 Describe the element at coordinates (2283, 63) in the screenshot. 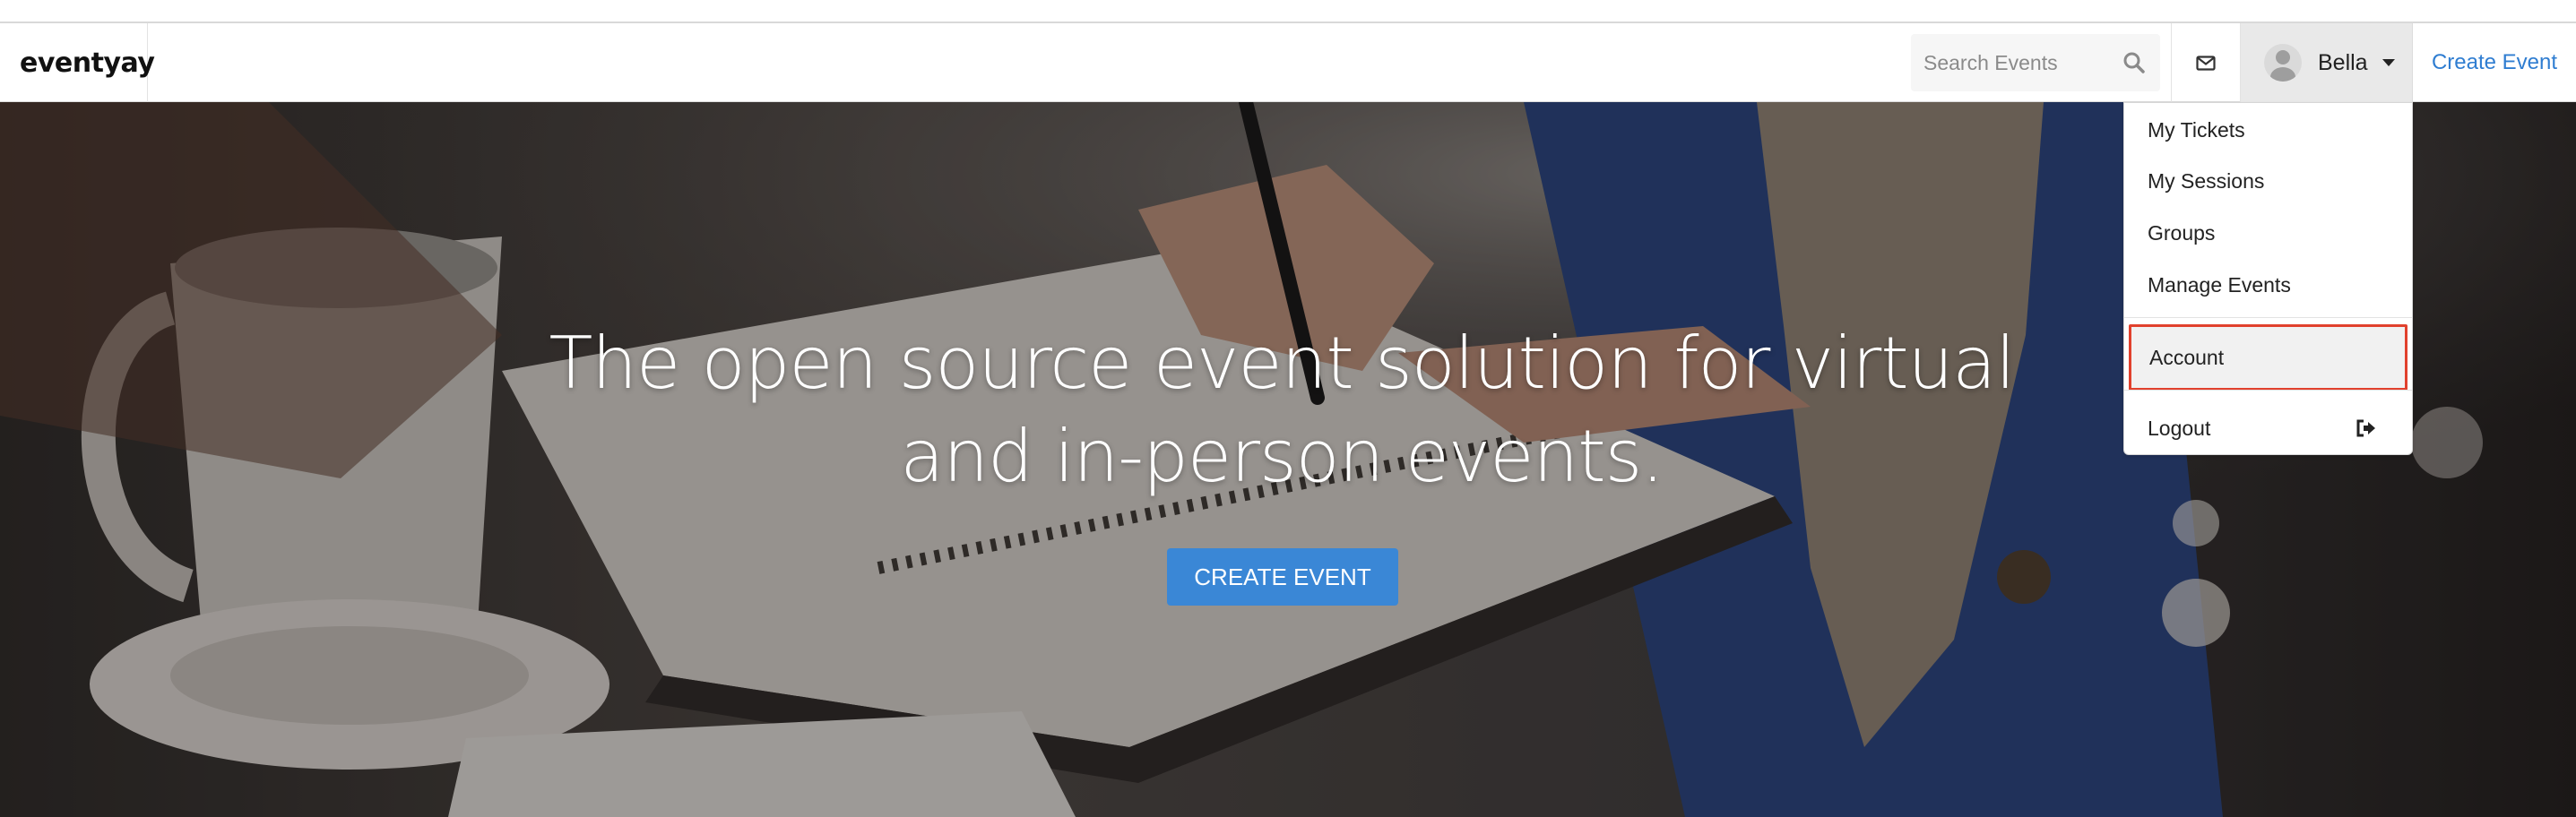

I see `avatar-icon` at that location.